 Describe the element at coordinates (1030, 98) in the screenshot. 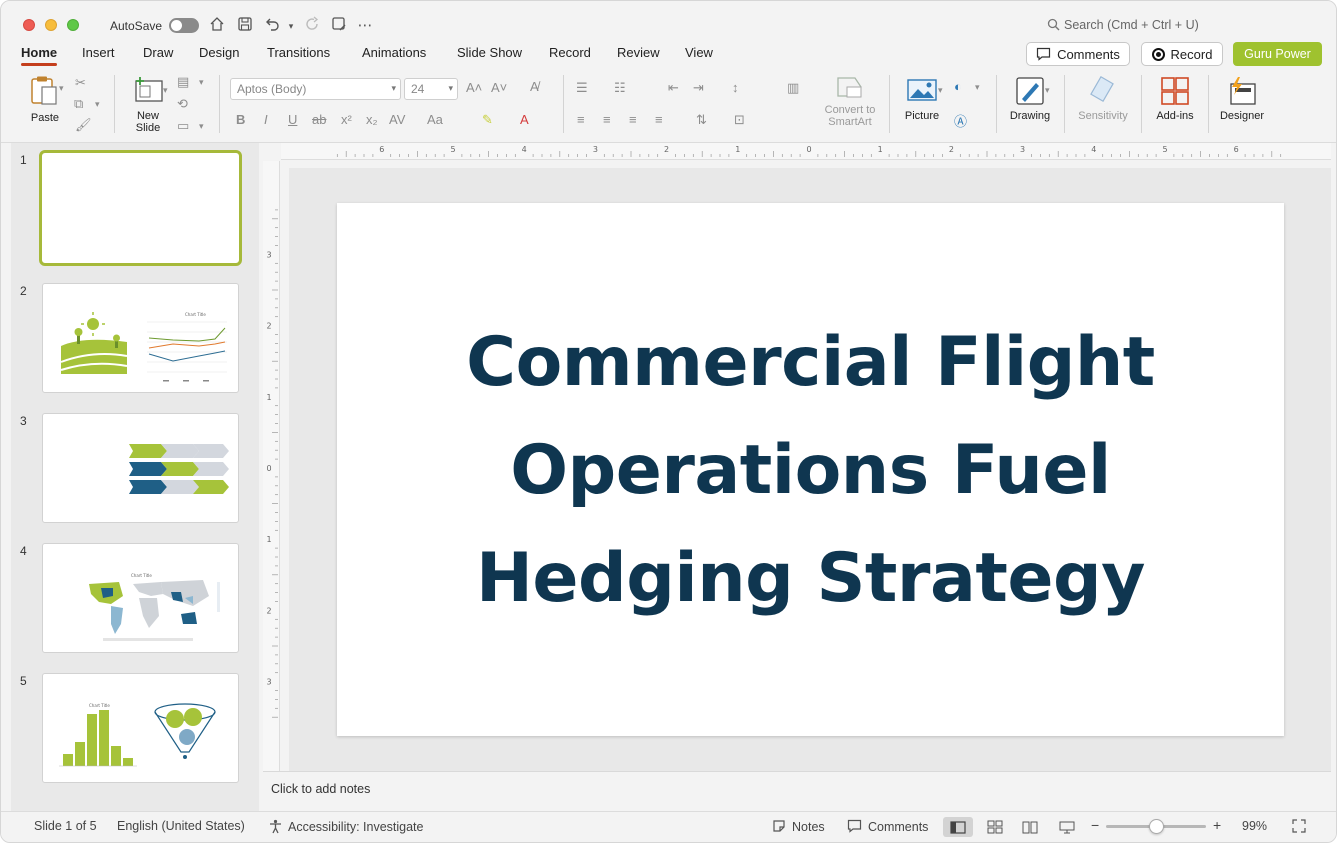

I see `drawing-button: Drawing` at that location.